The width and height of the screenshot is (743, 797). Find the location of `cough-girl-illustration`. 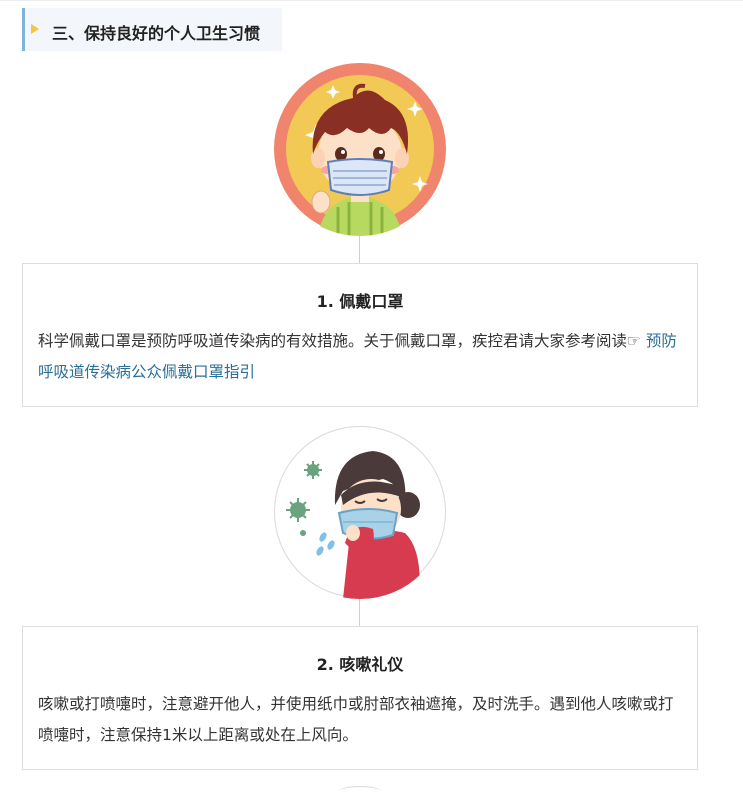

cough-girl-illustration is located at coordinates (360, 512).